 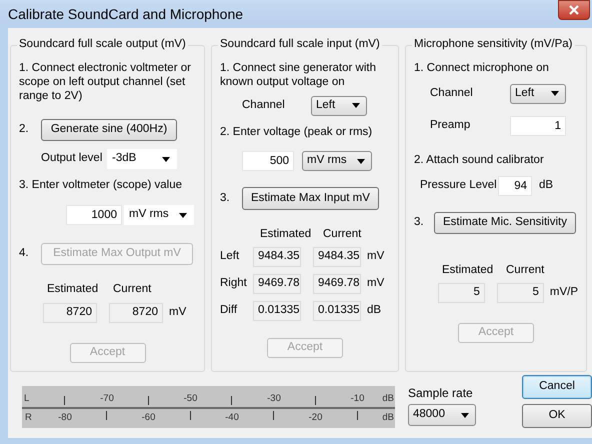 What do you see at coordinates (538, 126) in the screenshot?
I see `input-field: 1` at bounding box center [538, 126].